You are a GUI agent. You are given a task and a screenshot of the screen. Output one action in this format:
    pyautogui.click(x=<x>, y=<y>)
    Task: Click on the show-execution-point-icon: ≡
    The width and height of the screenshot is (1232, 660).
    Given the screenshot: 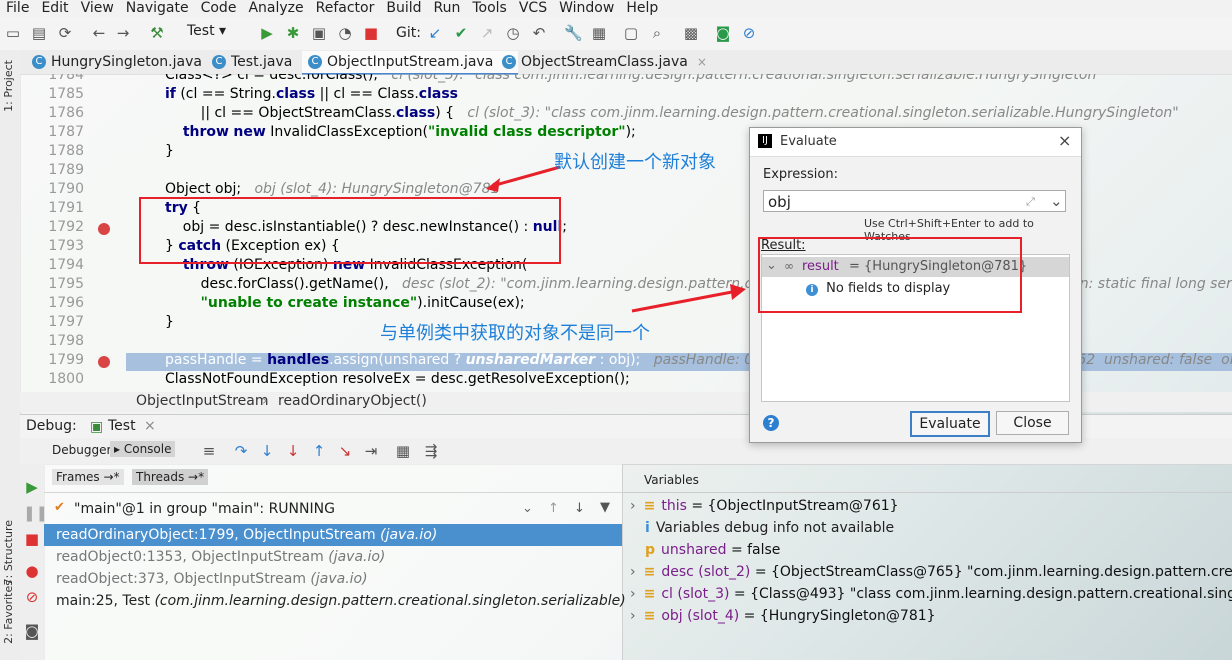 What is the action you would take?
    pyautogui.click(x=209, y=451)
    